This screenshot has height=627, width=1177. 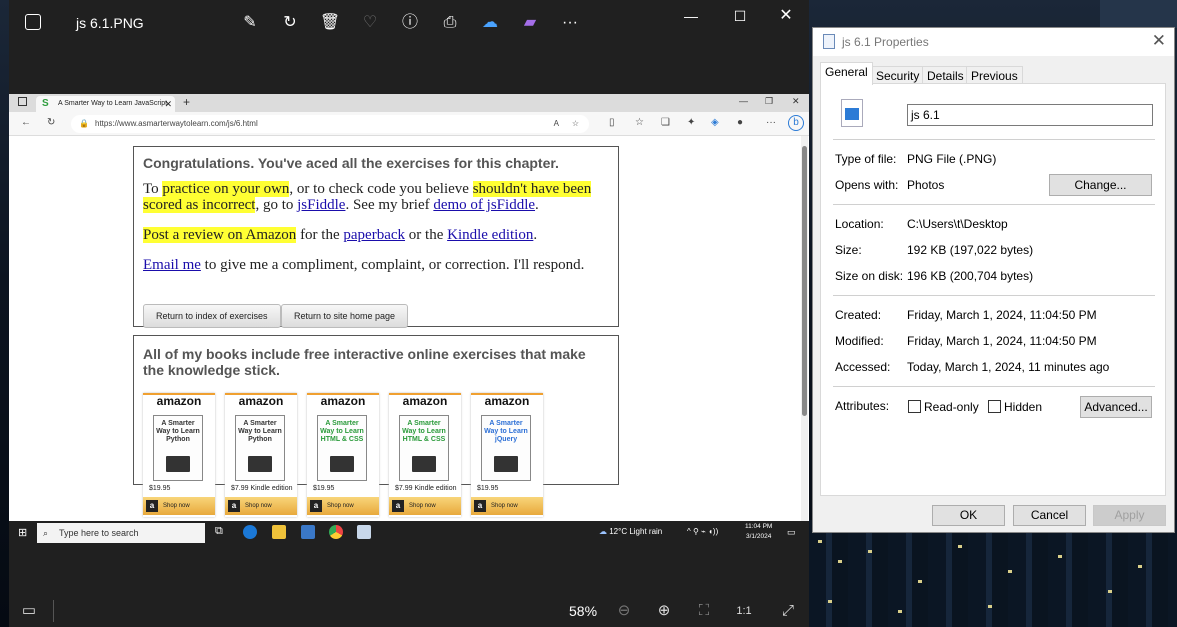 What do you see at coordinates (744, 611) in the screenshot?
I see `actual-size-icon: 1:1` at bounding box center [744, 611].